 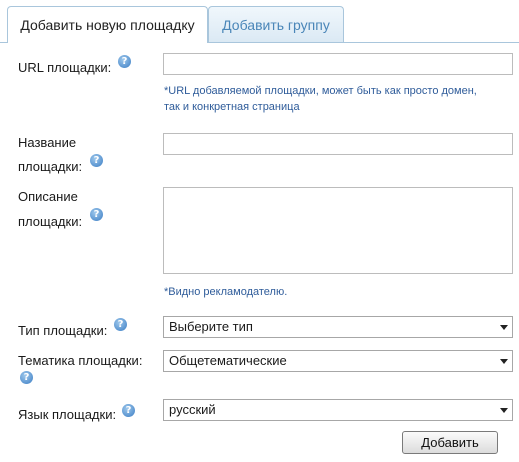 I want to click on url-input, so click(x=338, y=64).